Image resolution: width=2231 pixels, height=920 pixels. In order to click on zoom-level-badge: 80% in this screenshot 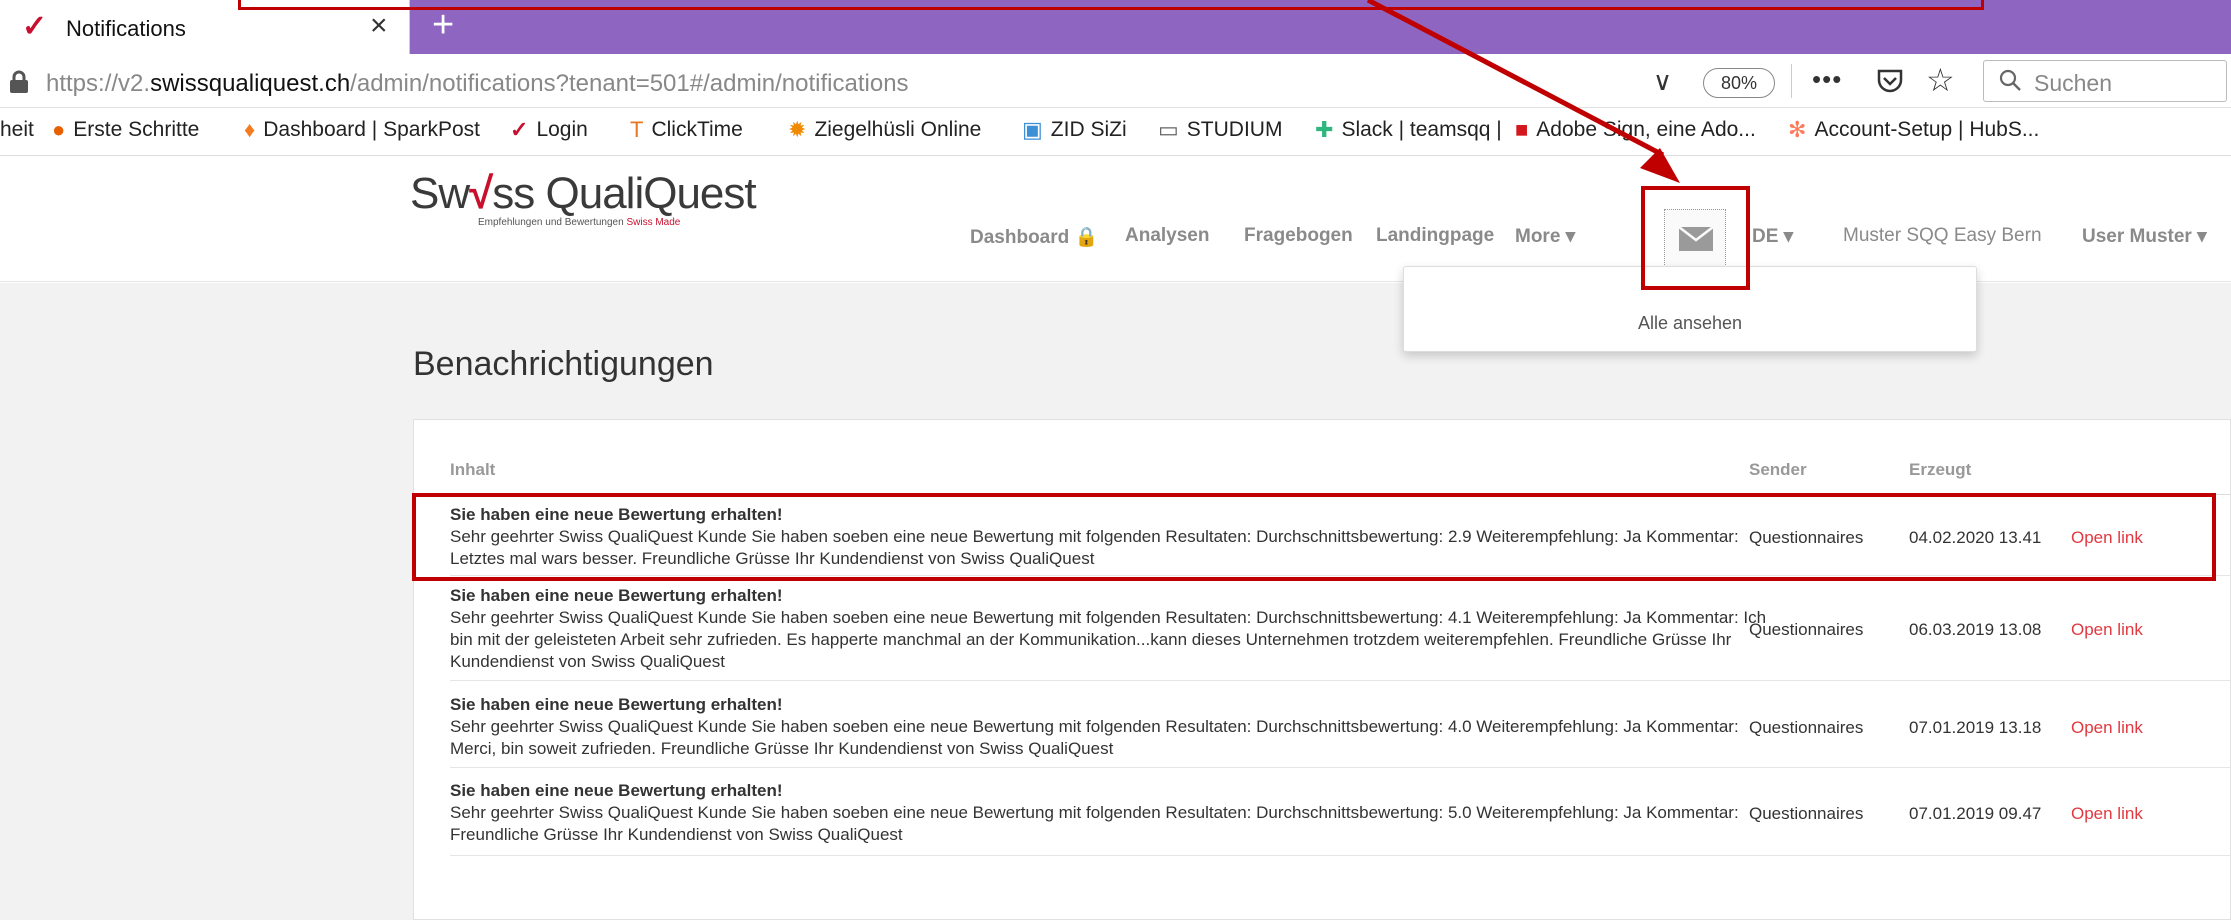, I will do `click(1739, 83)`.